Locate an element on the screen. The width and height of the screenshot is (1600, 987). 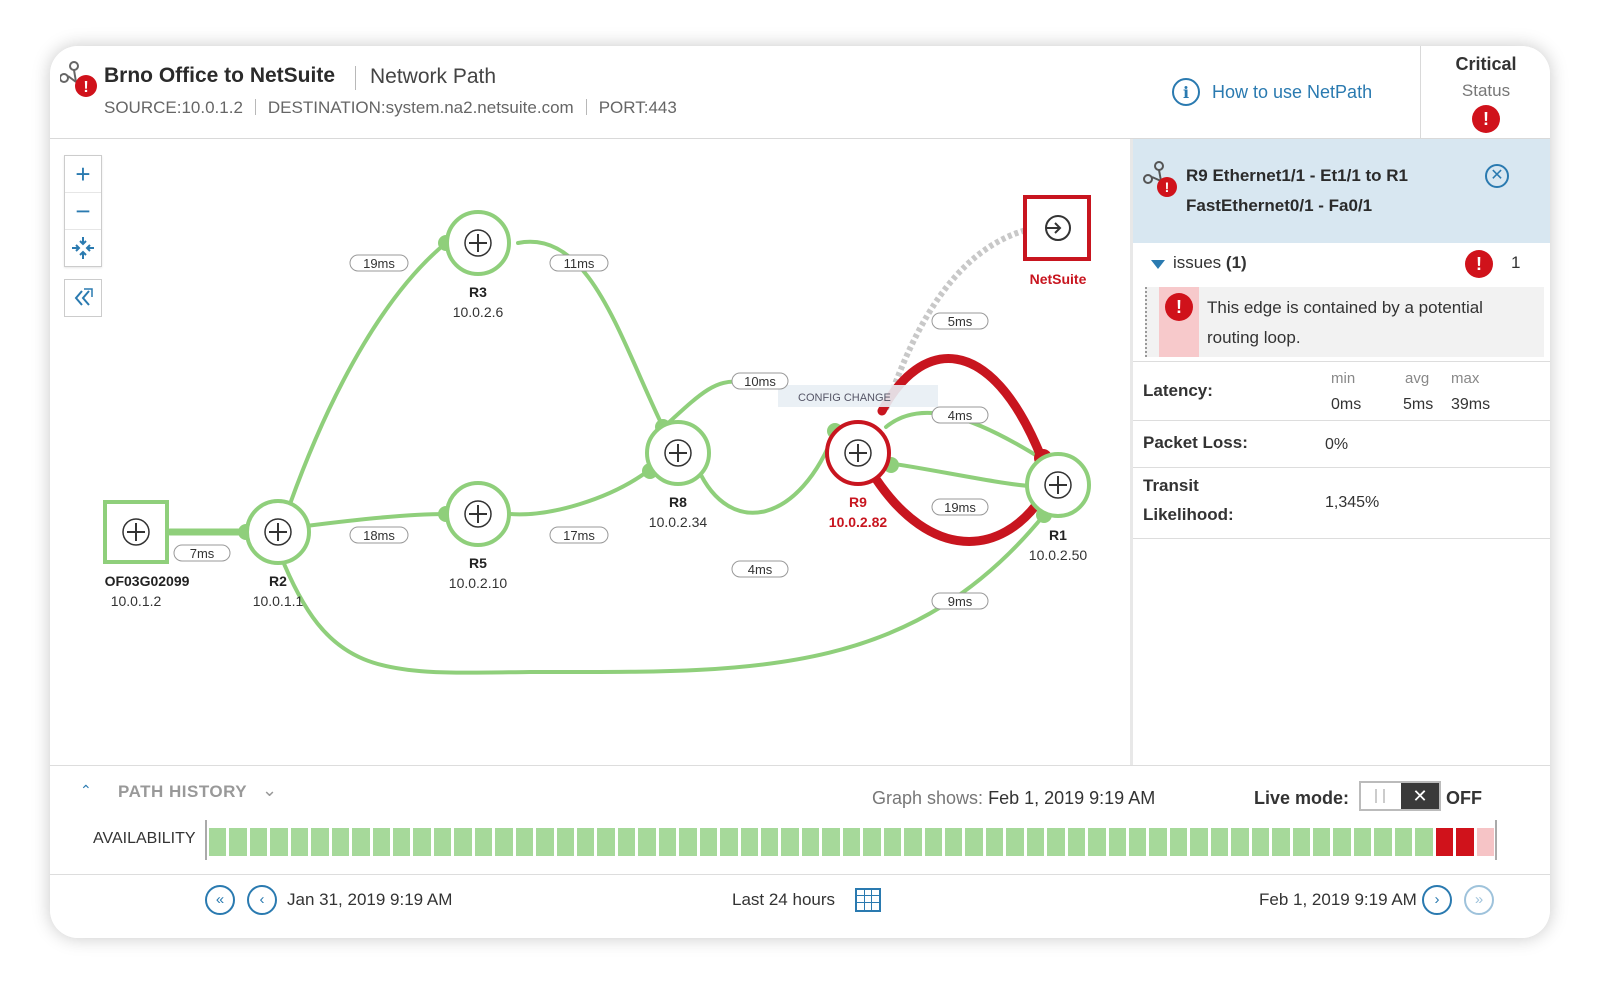
edge-r2-r5 is located at coordinates (376, 520).